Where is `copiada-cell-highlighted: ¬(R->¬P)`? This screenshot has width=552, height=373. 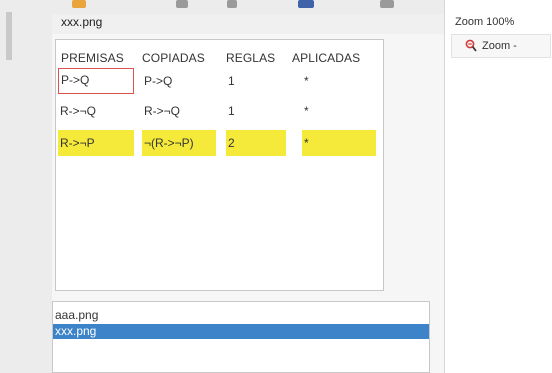 copiada-cell-highlighted: ¬(R->¬P) is located at coordinates (179, 143).